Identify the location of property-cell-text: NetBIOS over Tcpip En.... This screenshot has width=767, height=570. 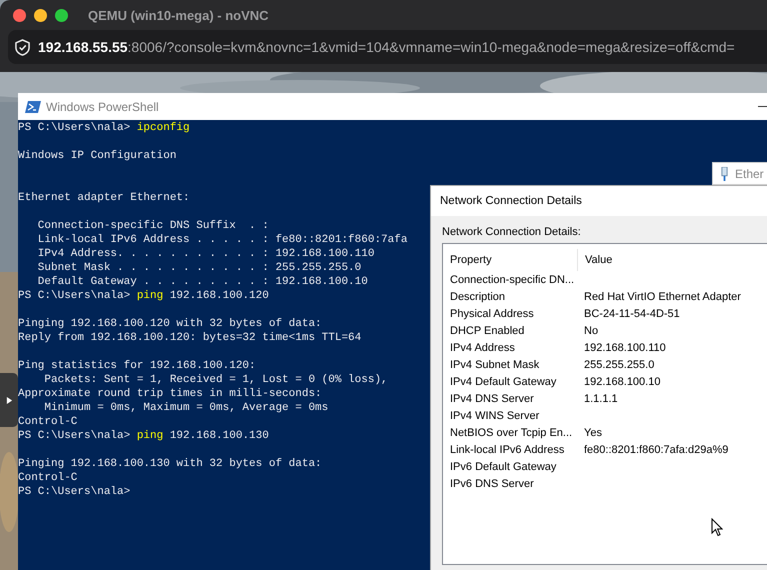
(511, 432).